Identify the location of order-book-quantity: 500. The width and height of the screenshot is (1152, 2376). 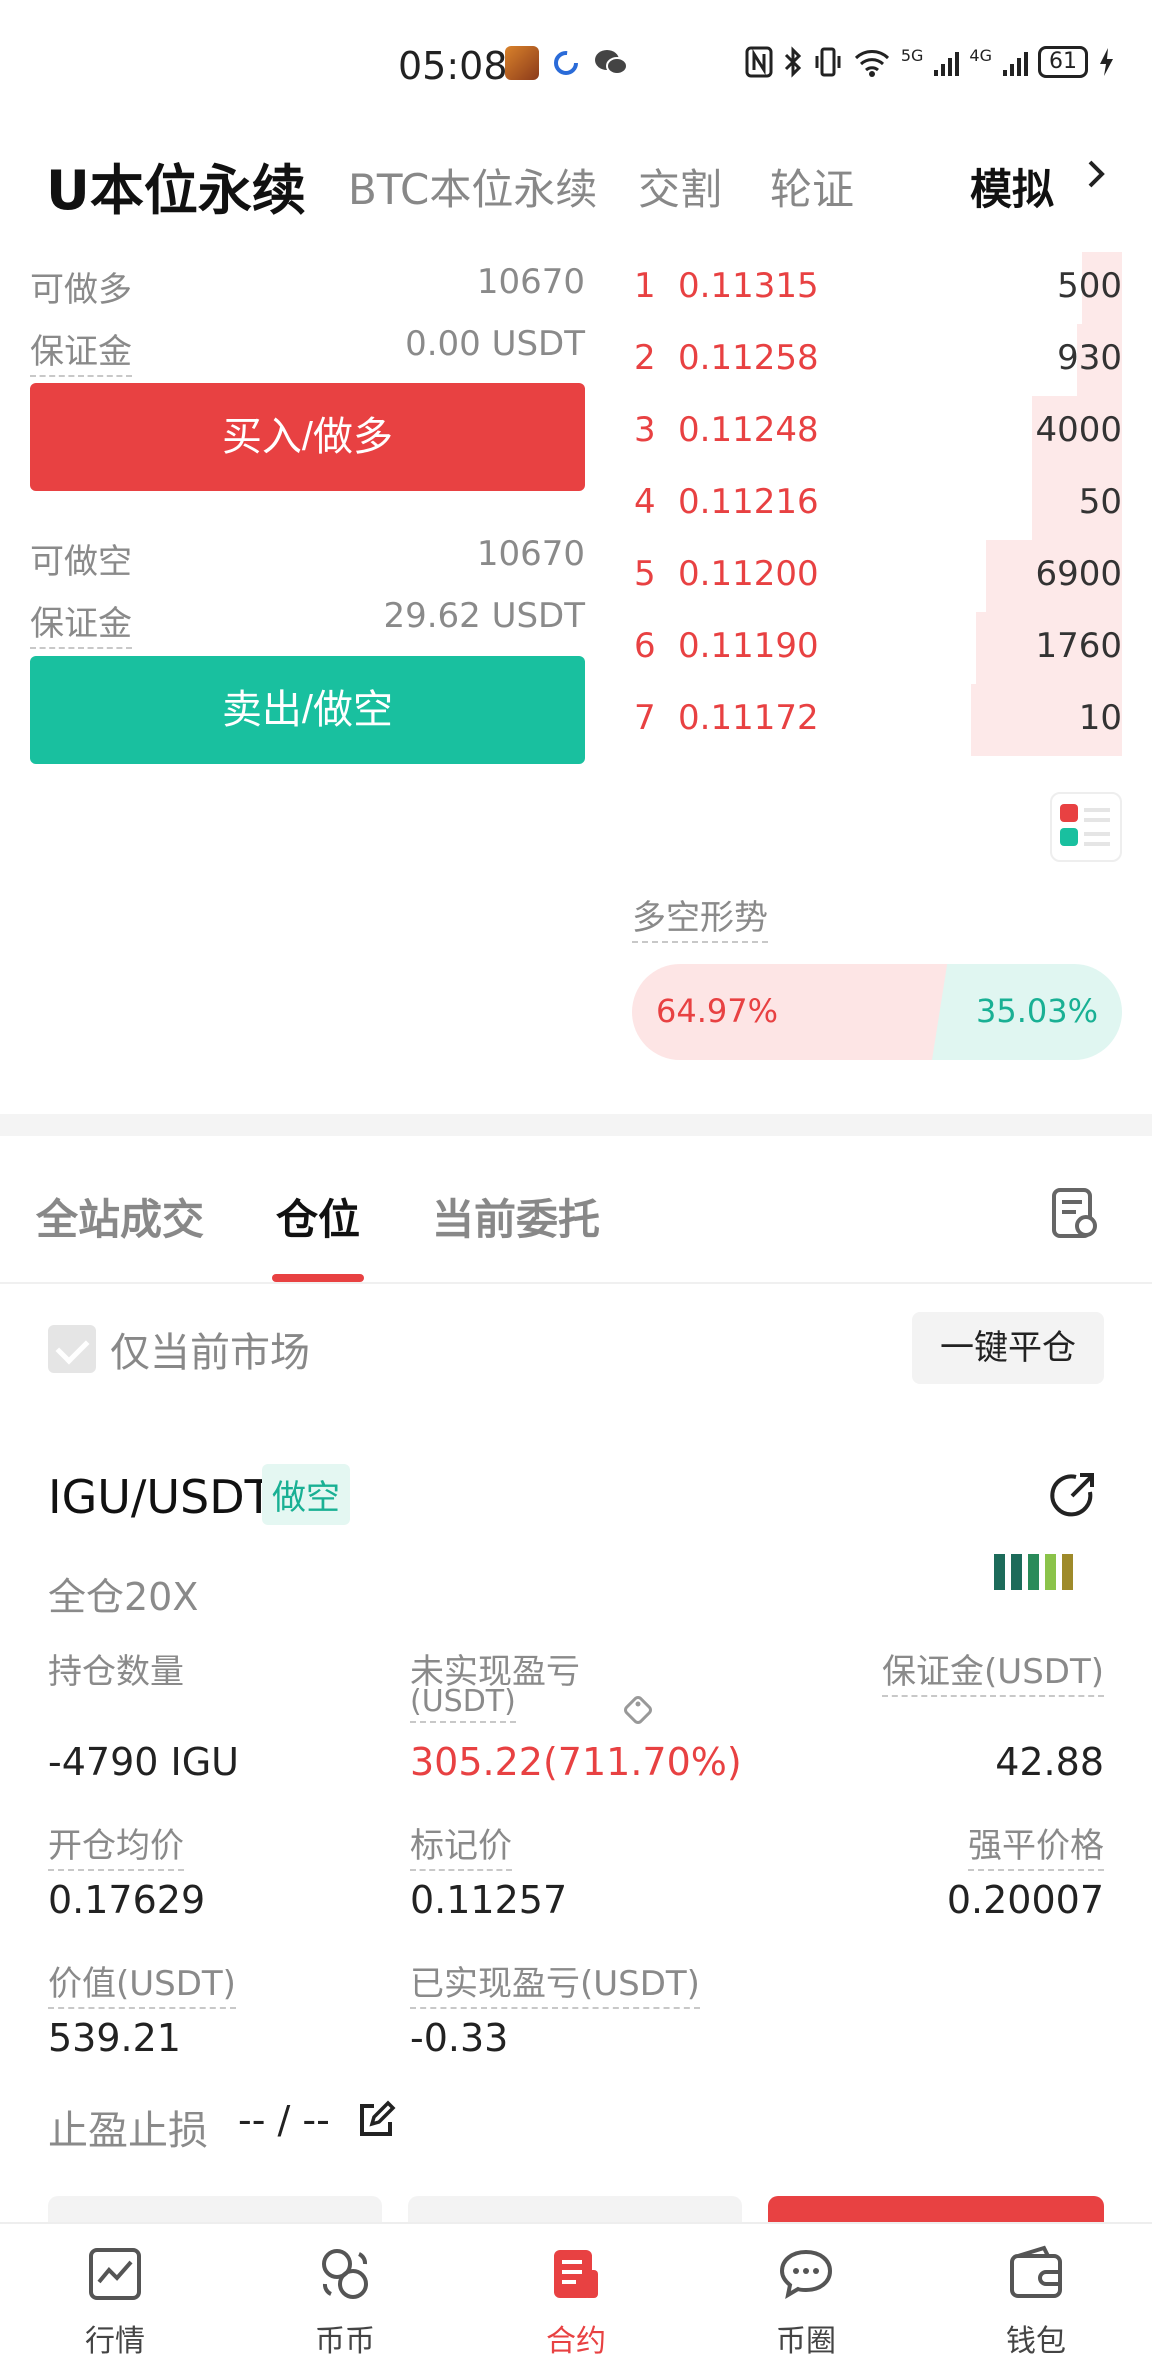
(1089, 286).